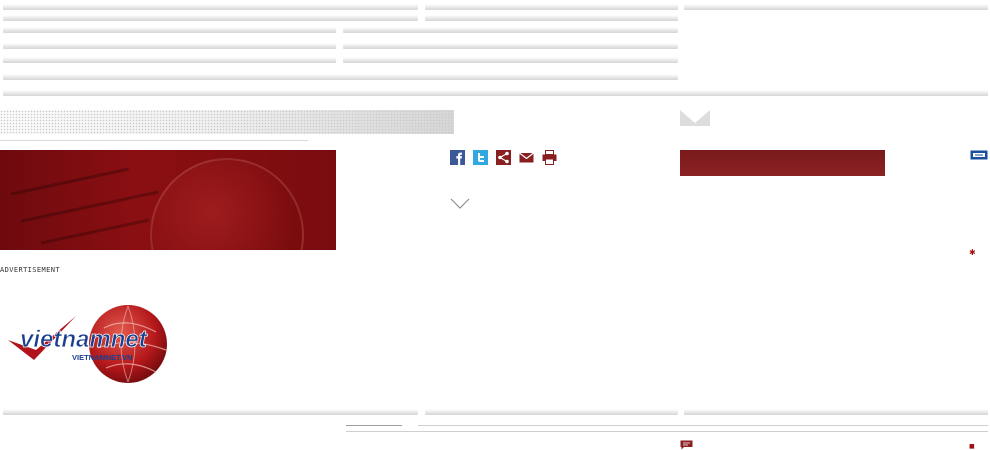 The image size is (990, 450). What do you see at coordinates (526, 157) in the screenshot?
I see `email-icon` at bounding box center [526, 157].